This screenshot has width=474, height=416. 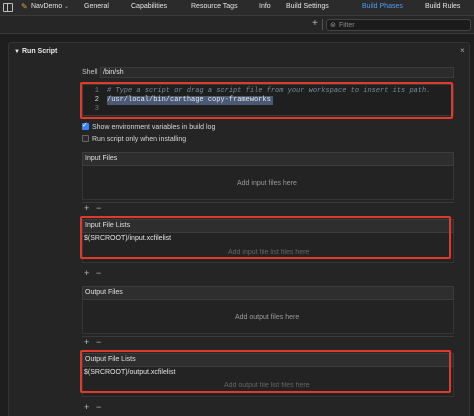 I want to click on show-env-checkbox-row: Show environment variables in build log, so click(x=149, y=126).